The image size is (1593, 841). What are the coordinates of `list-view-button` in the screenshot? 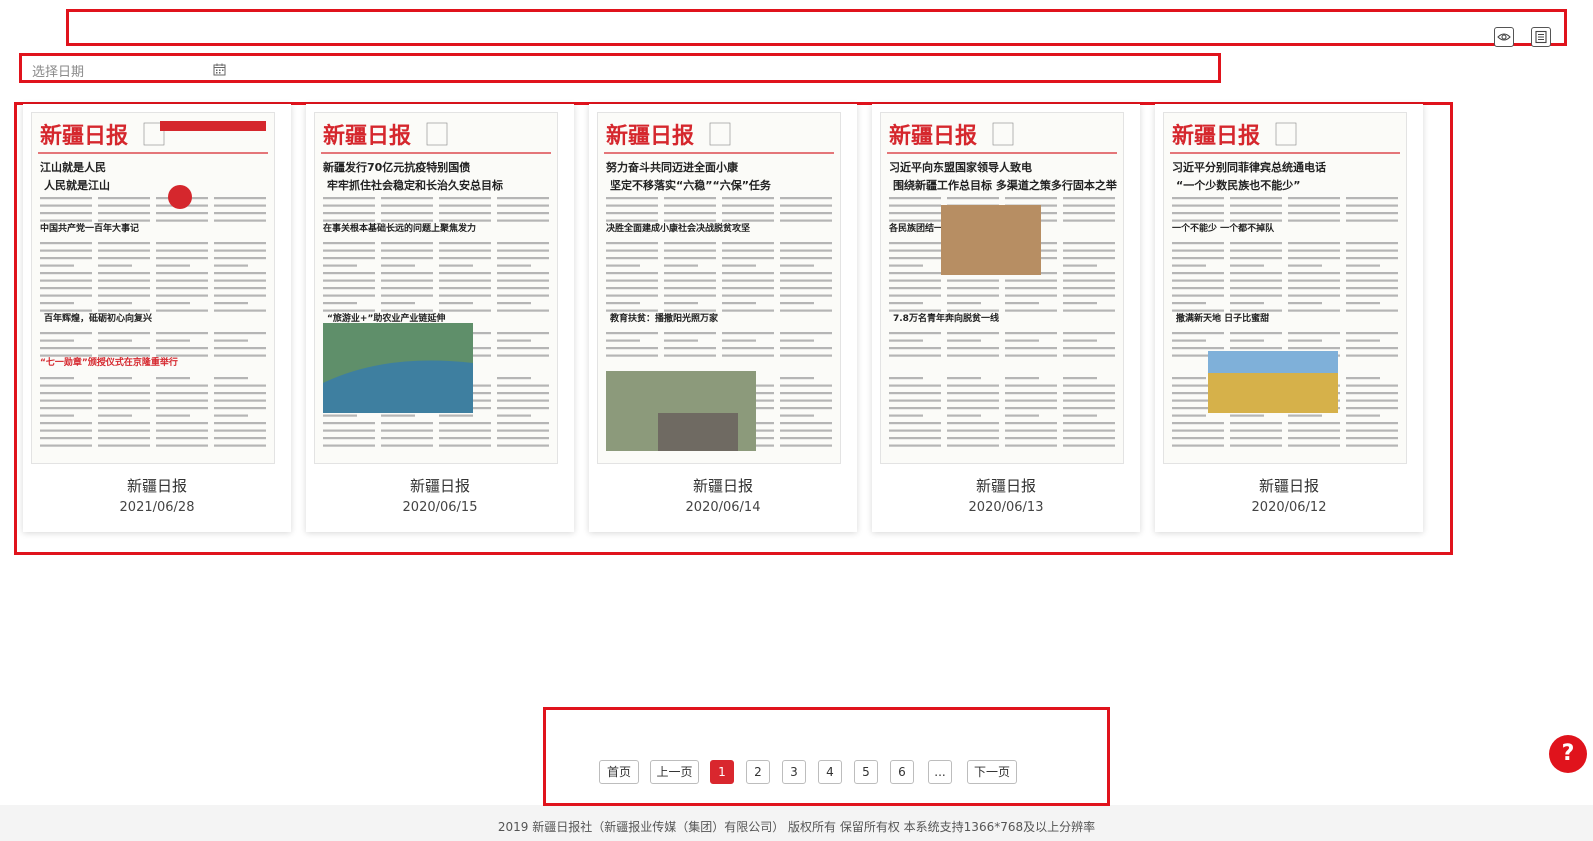 It's located at (1541, 37).